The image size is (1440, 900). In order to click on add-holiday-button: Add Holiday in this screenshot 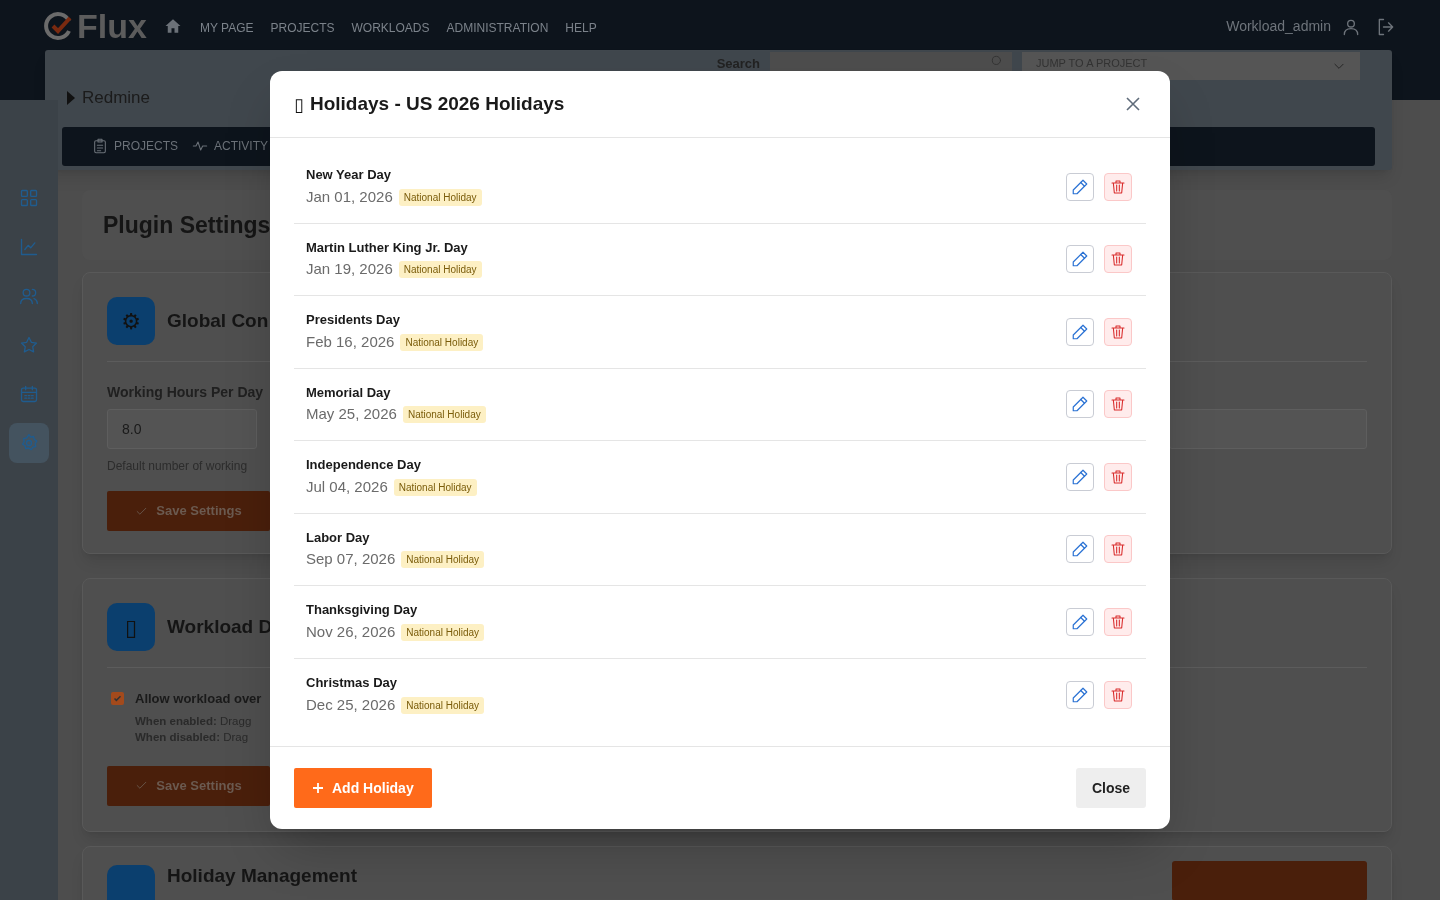, I will do `click(363, 788)`.